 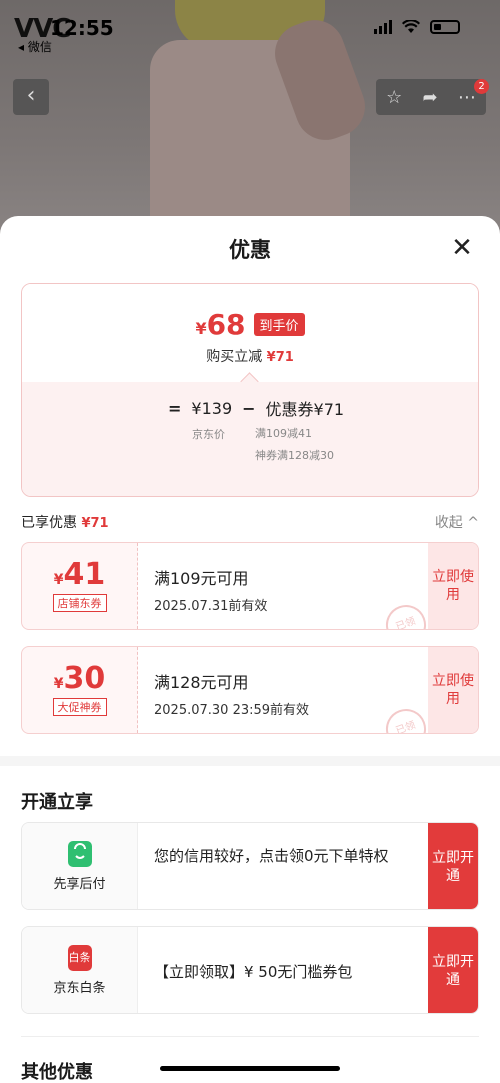 I want to click on coupon-value-area: ¥30 大促神券, so click(x=80, y=690).